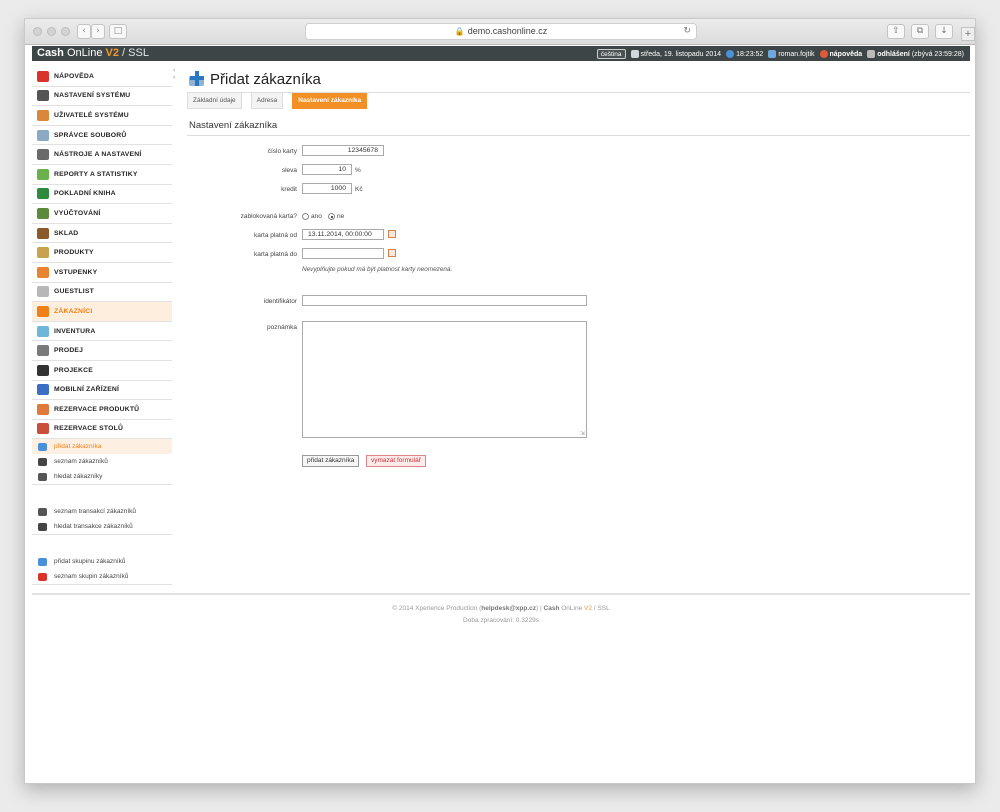 This screenshot has width=1000, height=812. What do you see at coordinates (102, 214) in the screenshot?
I see `sidebar-item-7: VYÚČTOVÁNÍ` at bounding box center [102, 214].